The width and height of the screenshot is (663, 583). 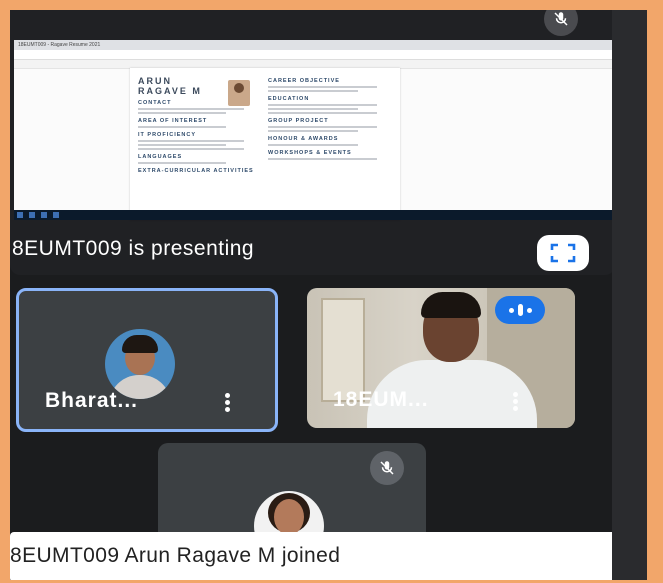 I want to click on fullscreen-button, so click(x=563, y=253).